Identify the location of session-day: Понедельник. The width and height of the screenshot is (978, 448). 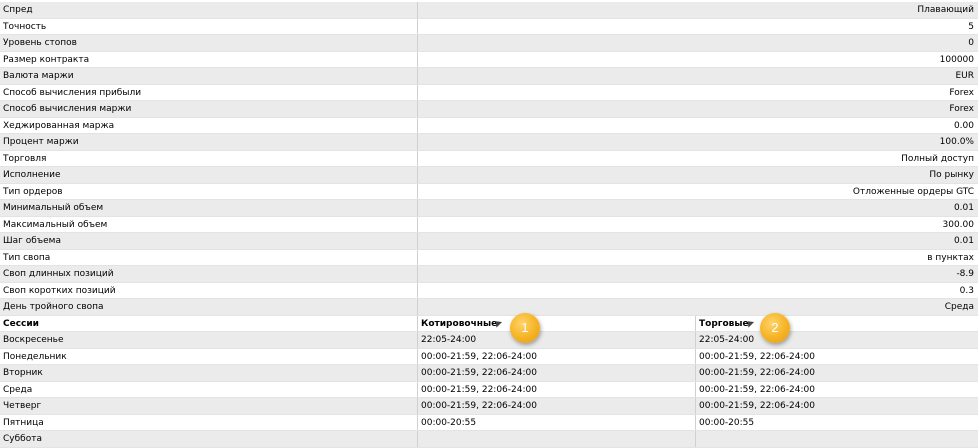
(209, 356).